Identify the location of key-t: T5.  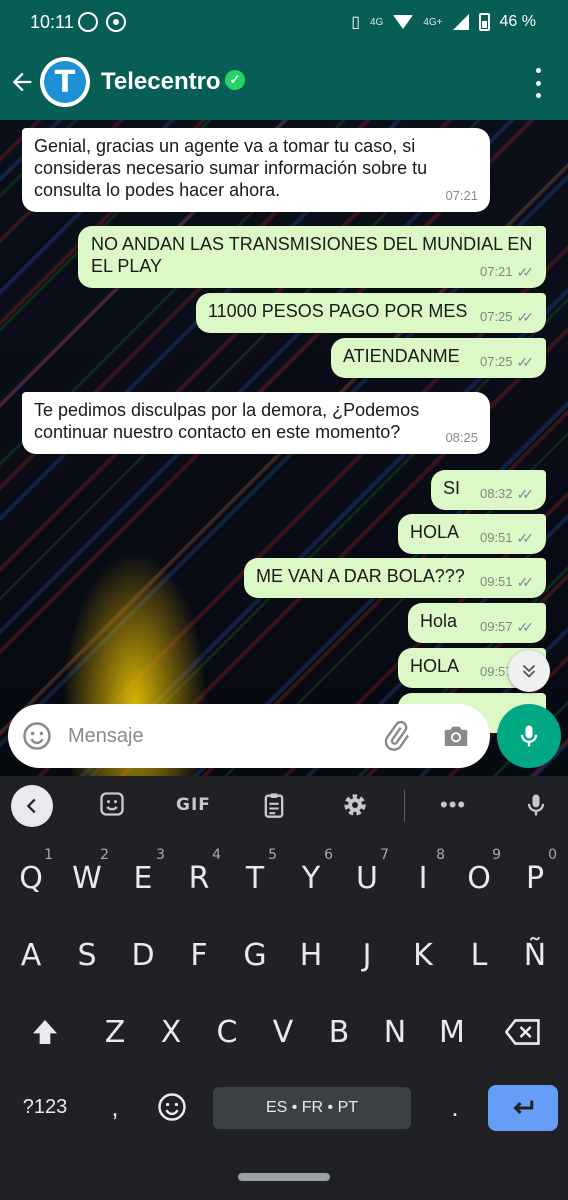
(255, 878).